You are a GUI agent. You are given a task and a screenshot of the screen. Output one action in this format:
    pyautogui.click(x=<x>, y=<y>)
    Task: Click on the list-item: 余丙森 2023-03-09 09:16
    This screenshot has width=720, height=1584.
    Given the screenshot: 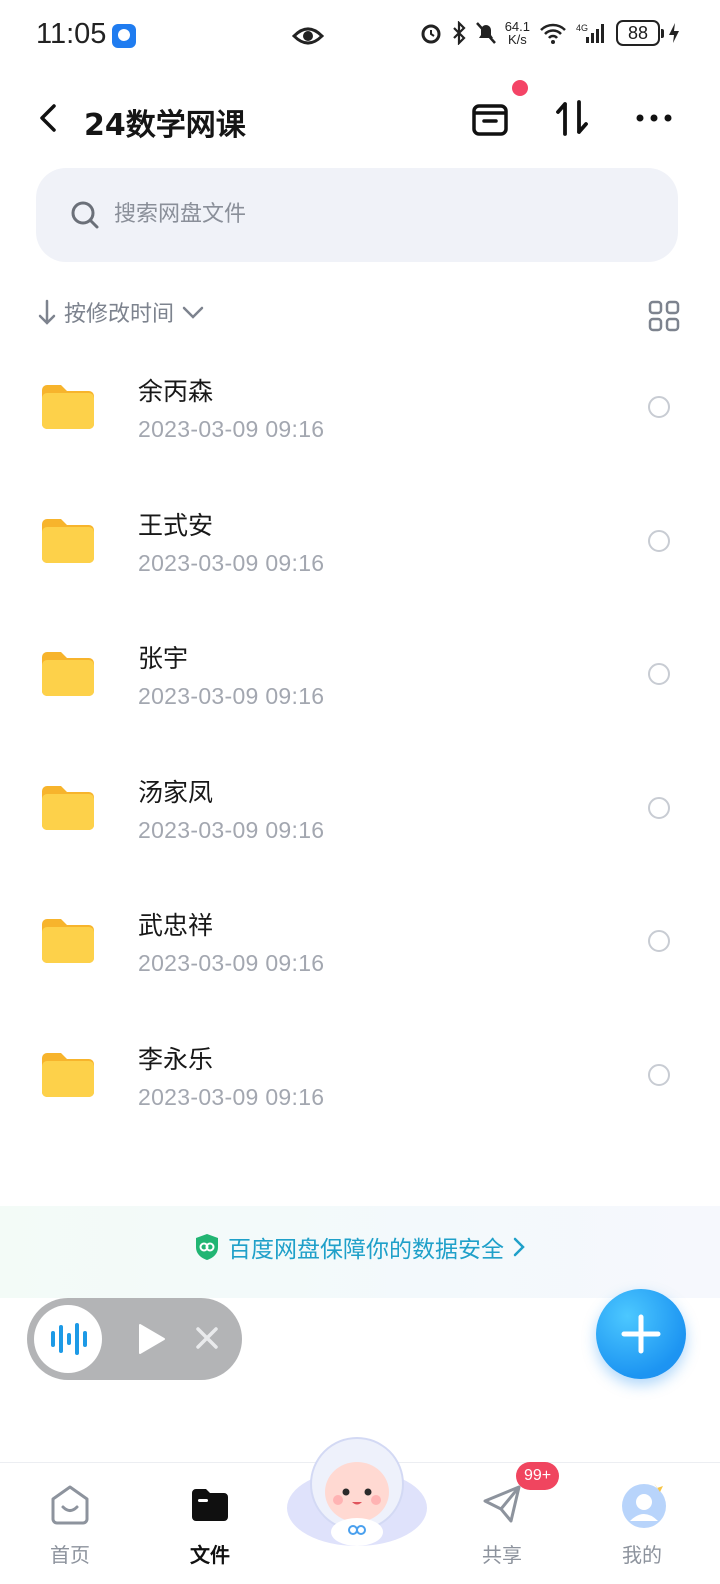 What is the action you would take?
    pyautogui.click(x=360, y=419)
    